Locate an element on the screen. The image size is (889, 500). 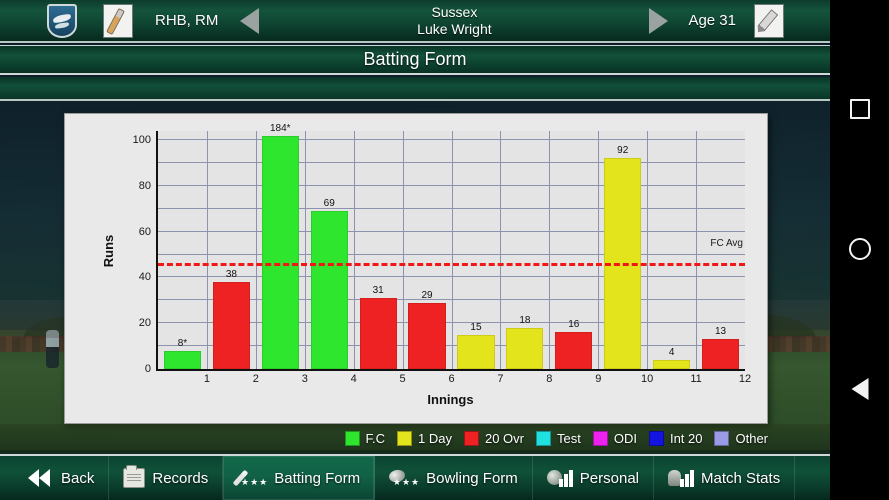
bar-value-label: 29 is located at coordinates (427, 295).